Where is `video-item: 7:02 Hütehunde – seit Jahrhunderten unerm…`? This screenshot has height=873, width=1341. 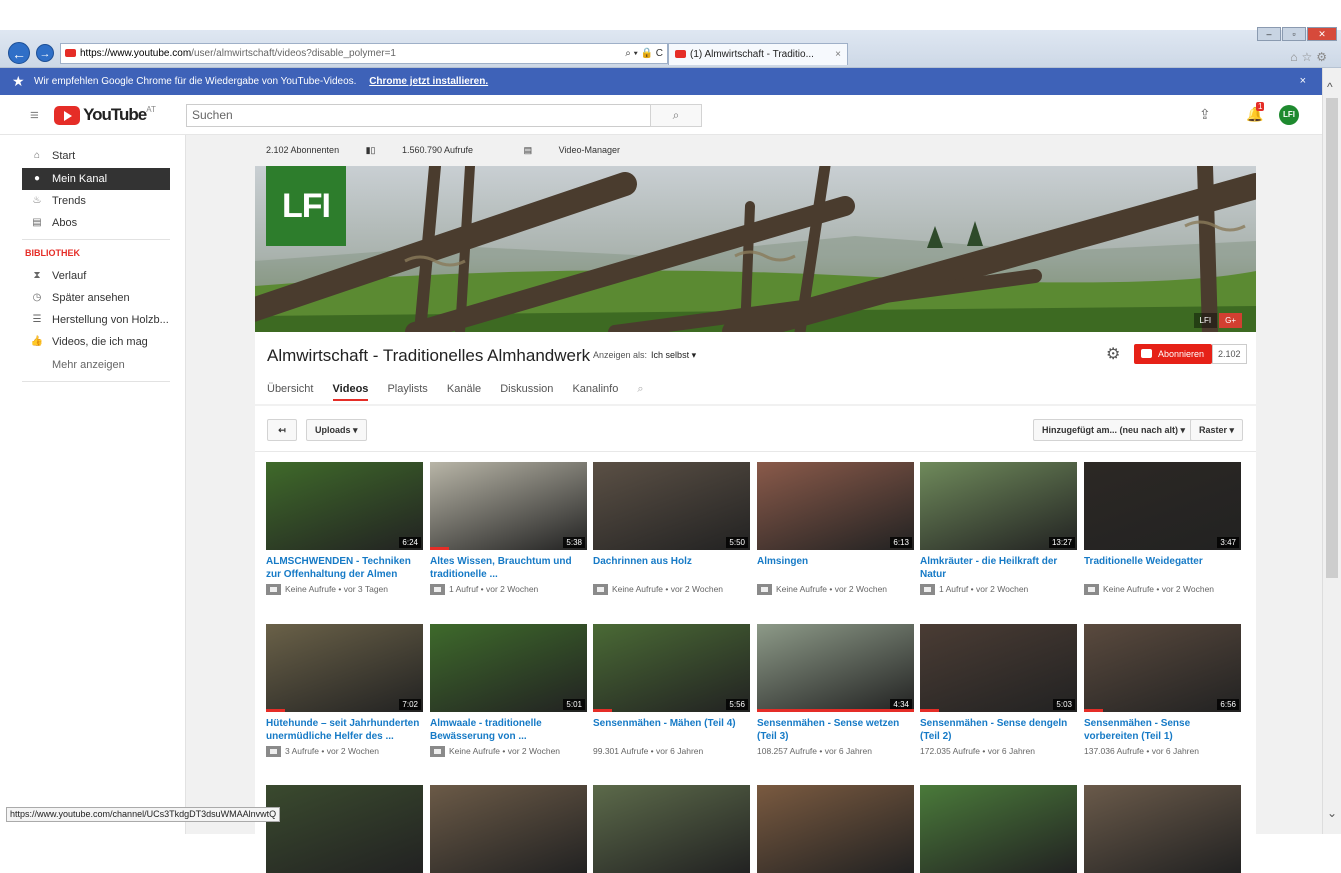 video-item: 7:02 Hütehunde – seit Jahrhunderten unerm… is located at coordinates (344, 691).